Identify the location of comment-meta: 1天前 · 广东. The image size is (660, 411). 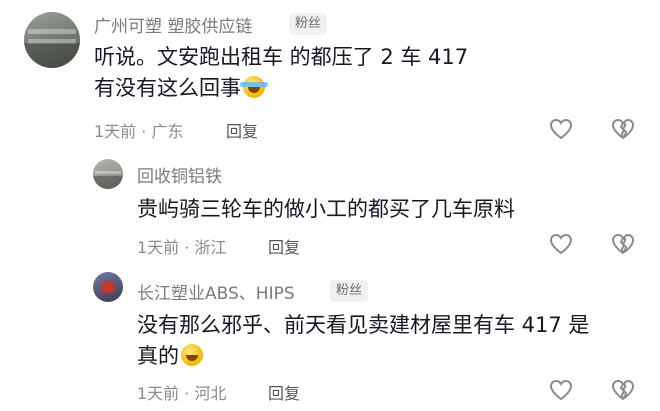
(139, 131).